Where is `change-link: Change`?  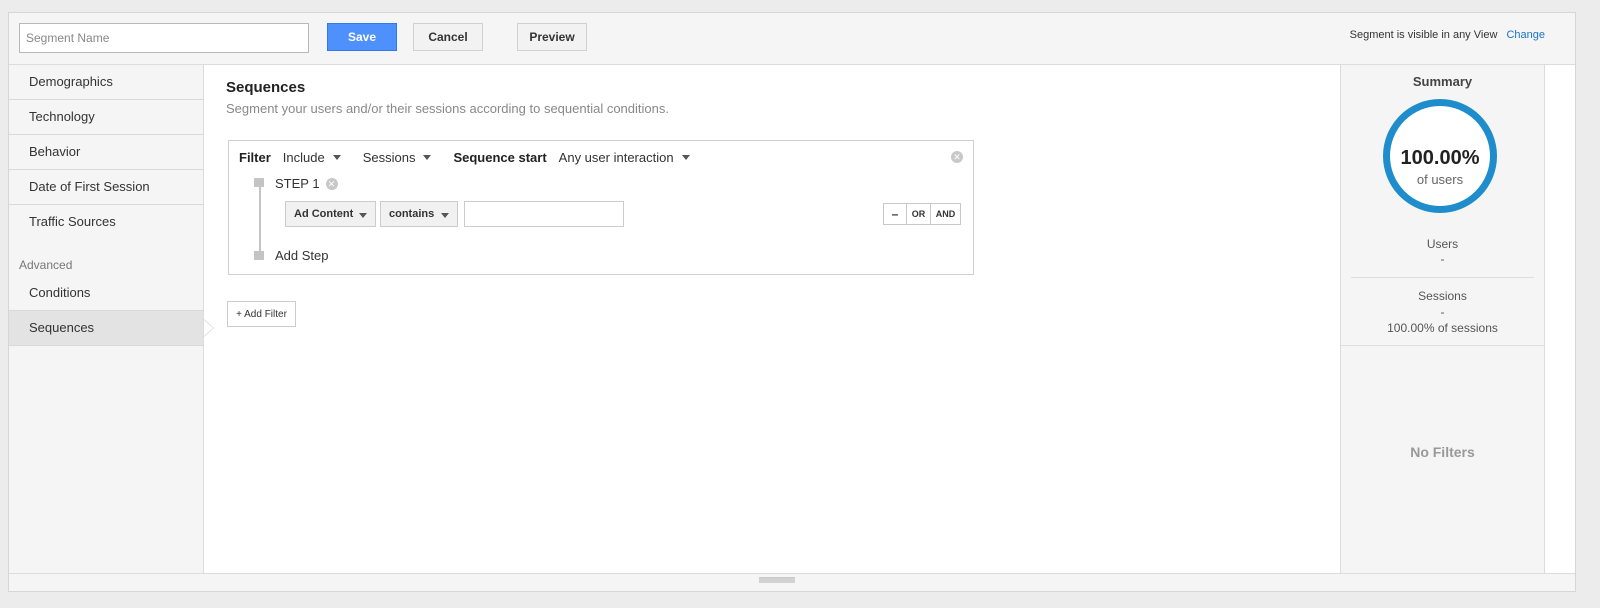
change-link: Change is located at coordinates (1525, 35).